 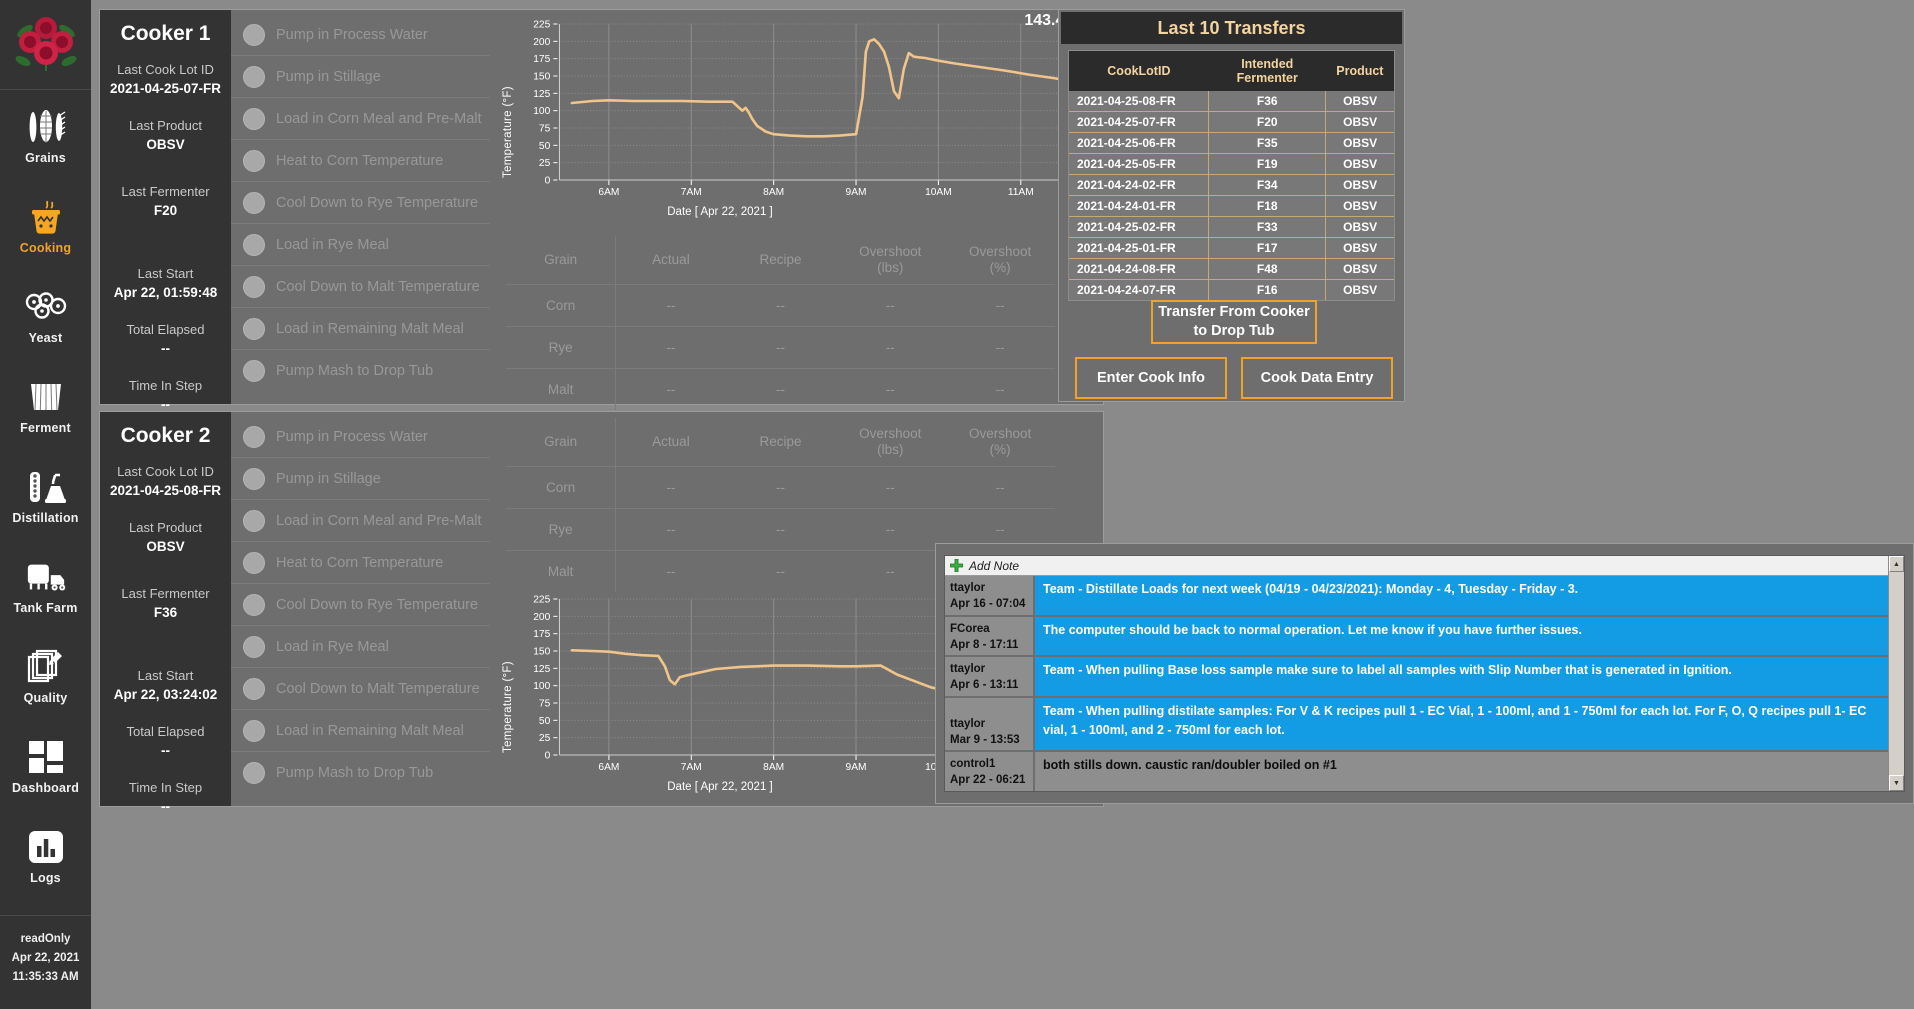 What do you see at coordinates (1231, 143) in the screenshot?
I see `table-row: 2021-04-25-06-FR F35 OBSV` at bounding box center [1231, 143].